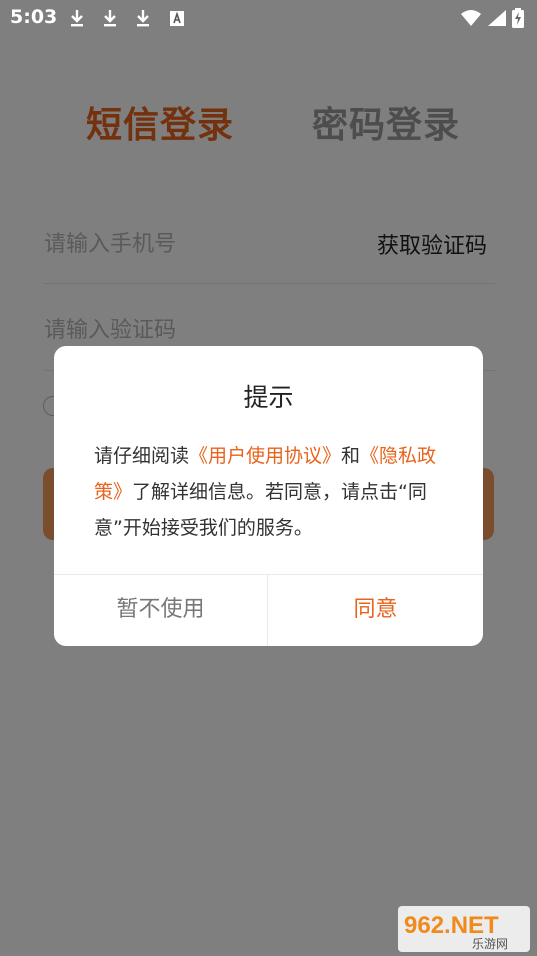 Image resolution: width=537 pixels, height=956 pixels. I want to click on dialog-text: 请仔细阅读, so click(142, 456).